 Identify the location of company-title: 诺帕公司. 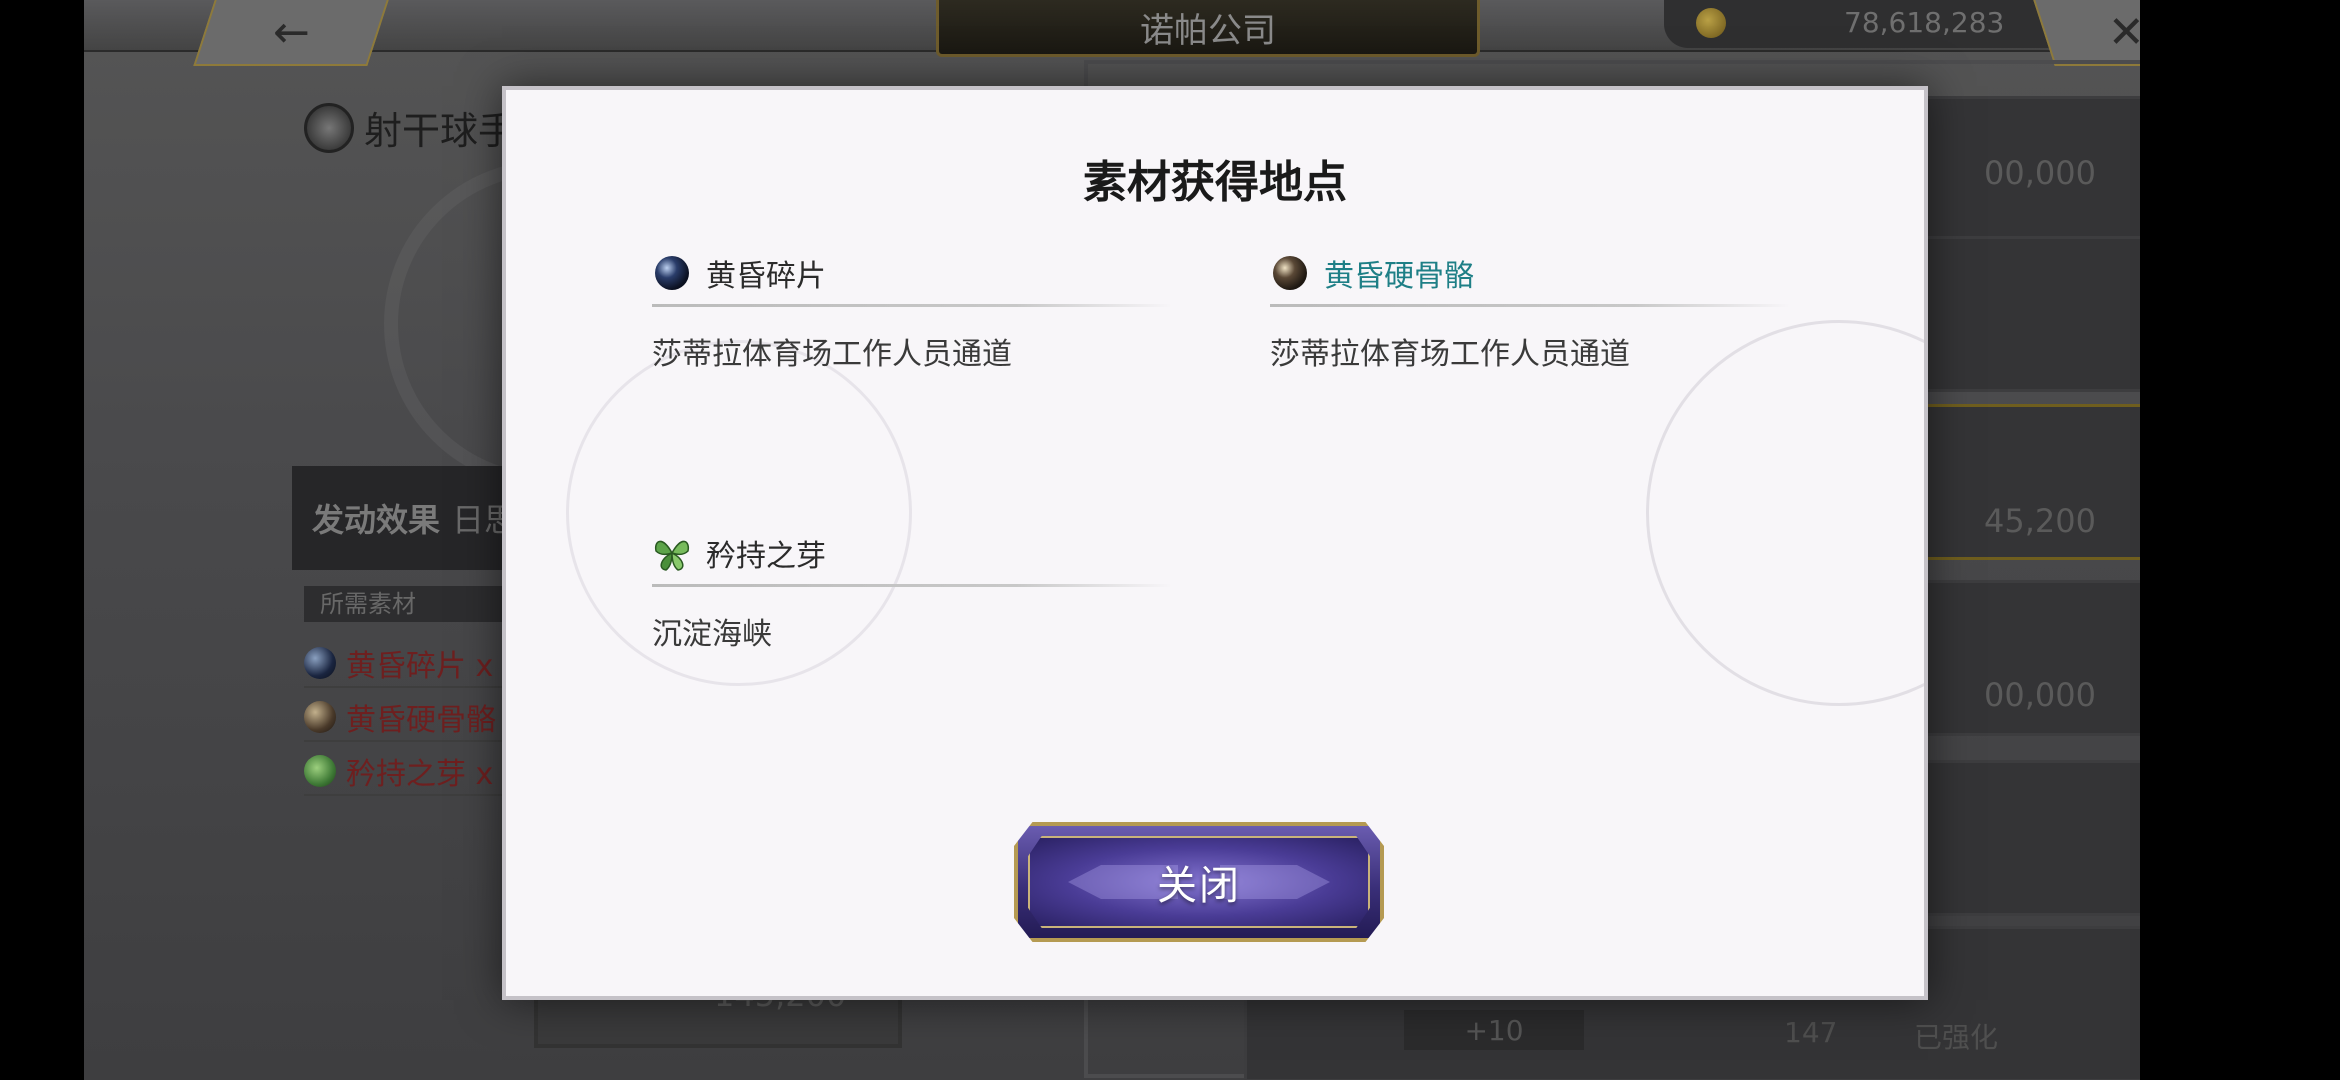
(1208, 28).